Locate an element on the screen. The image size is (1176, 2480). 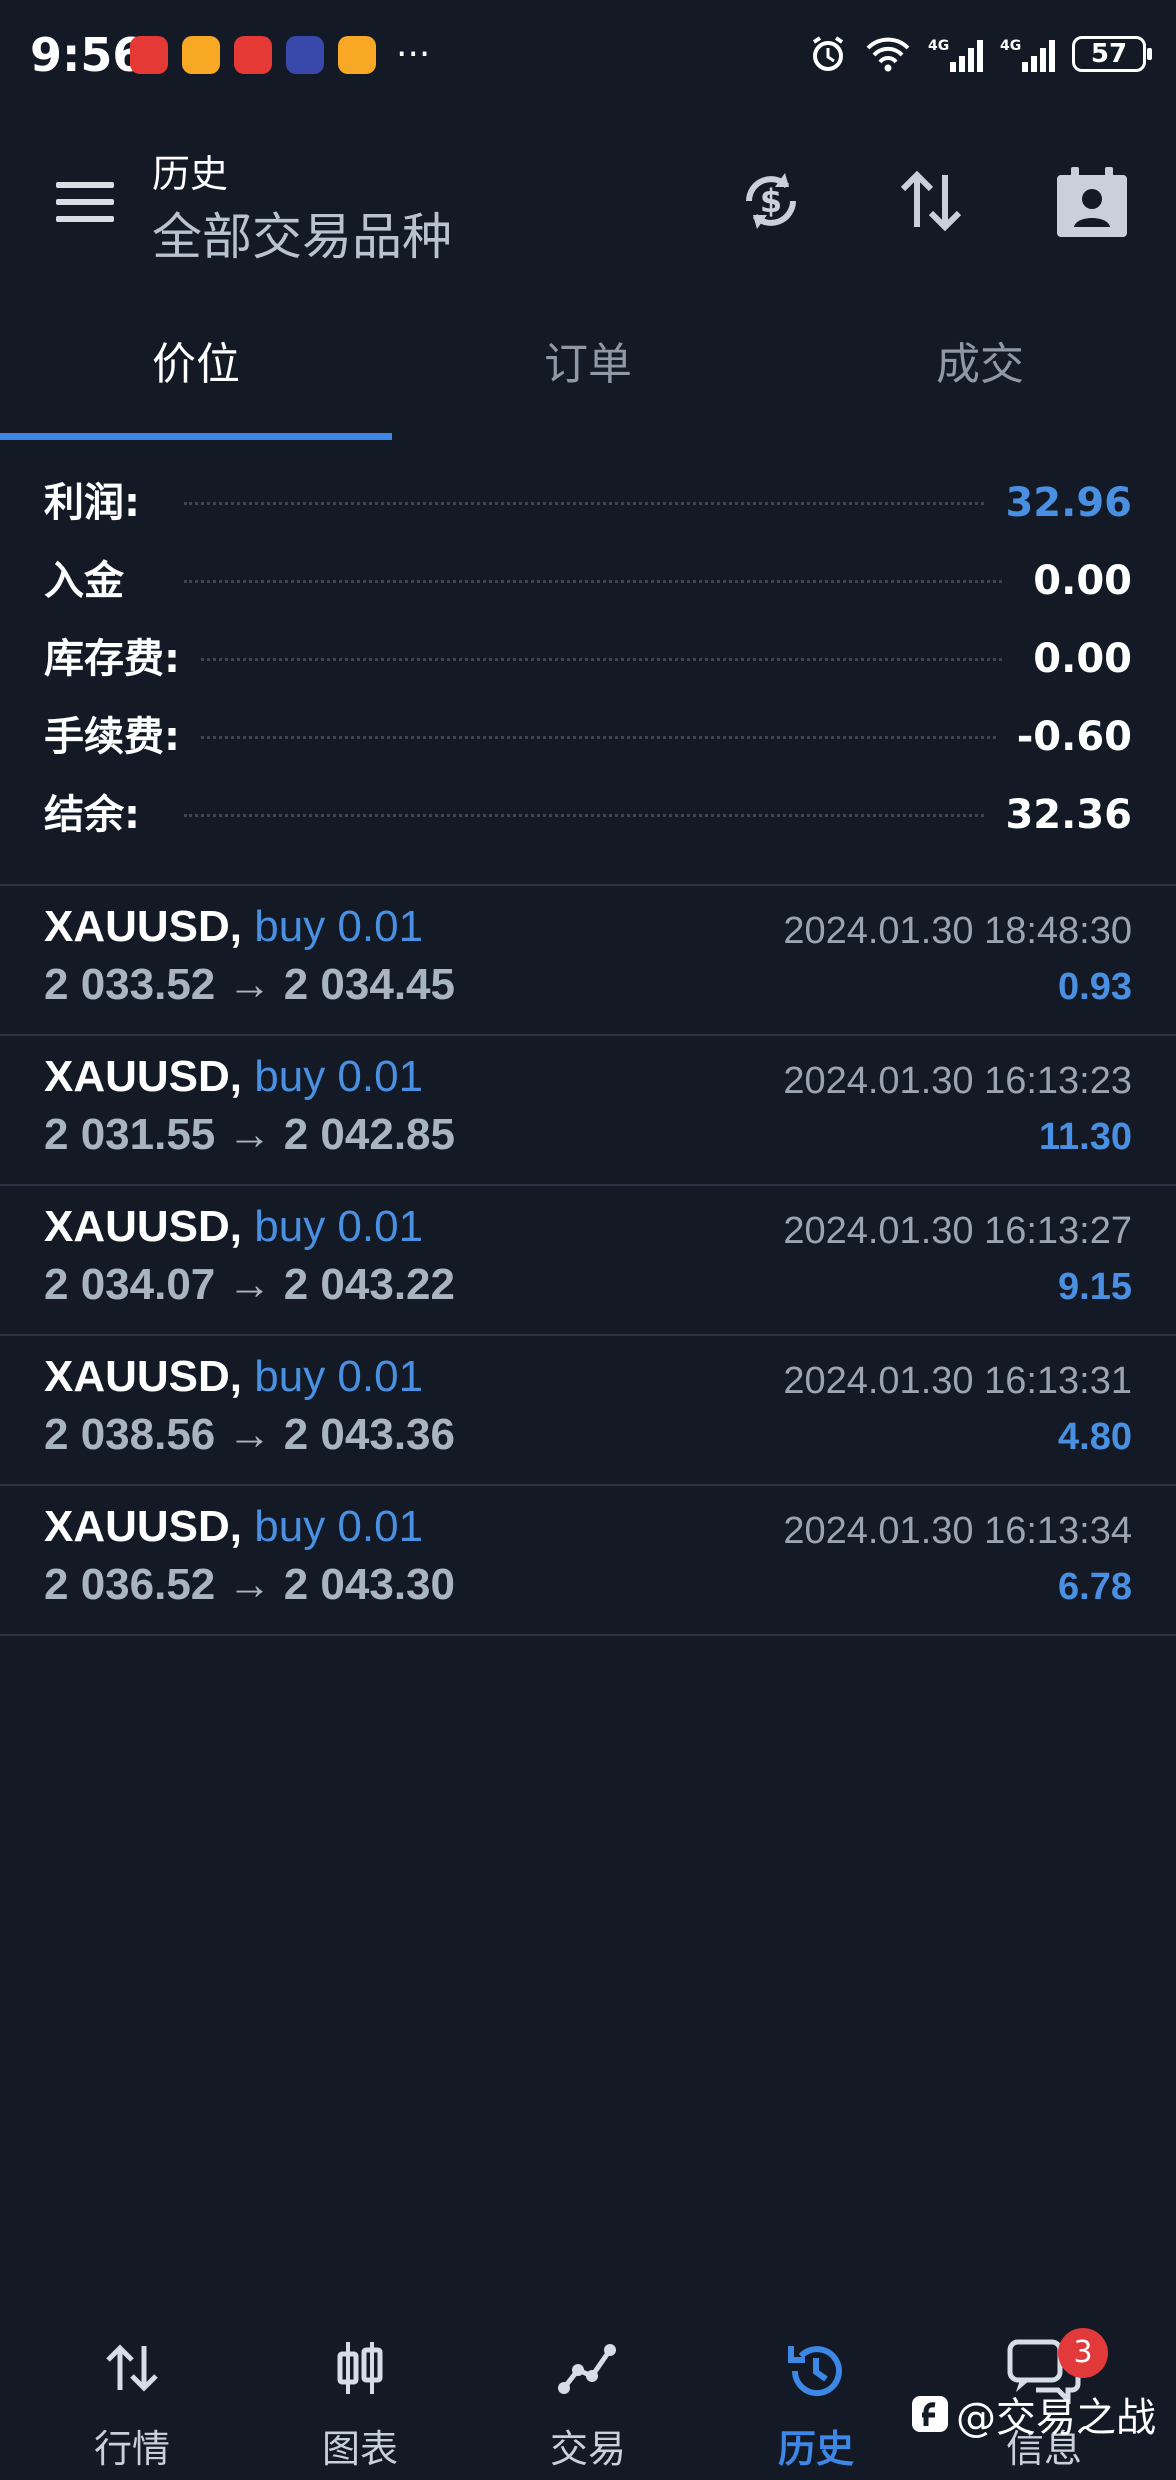
summary-row-deposit: 入金 0.00 is located at coordinates (588, 581).